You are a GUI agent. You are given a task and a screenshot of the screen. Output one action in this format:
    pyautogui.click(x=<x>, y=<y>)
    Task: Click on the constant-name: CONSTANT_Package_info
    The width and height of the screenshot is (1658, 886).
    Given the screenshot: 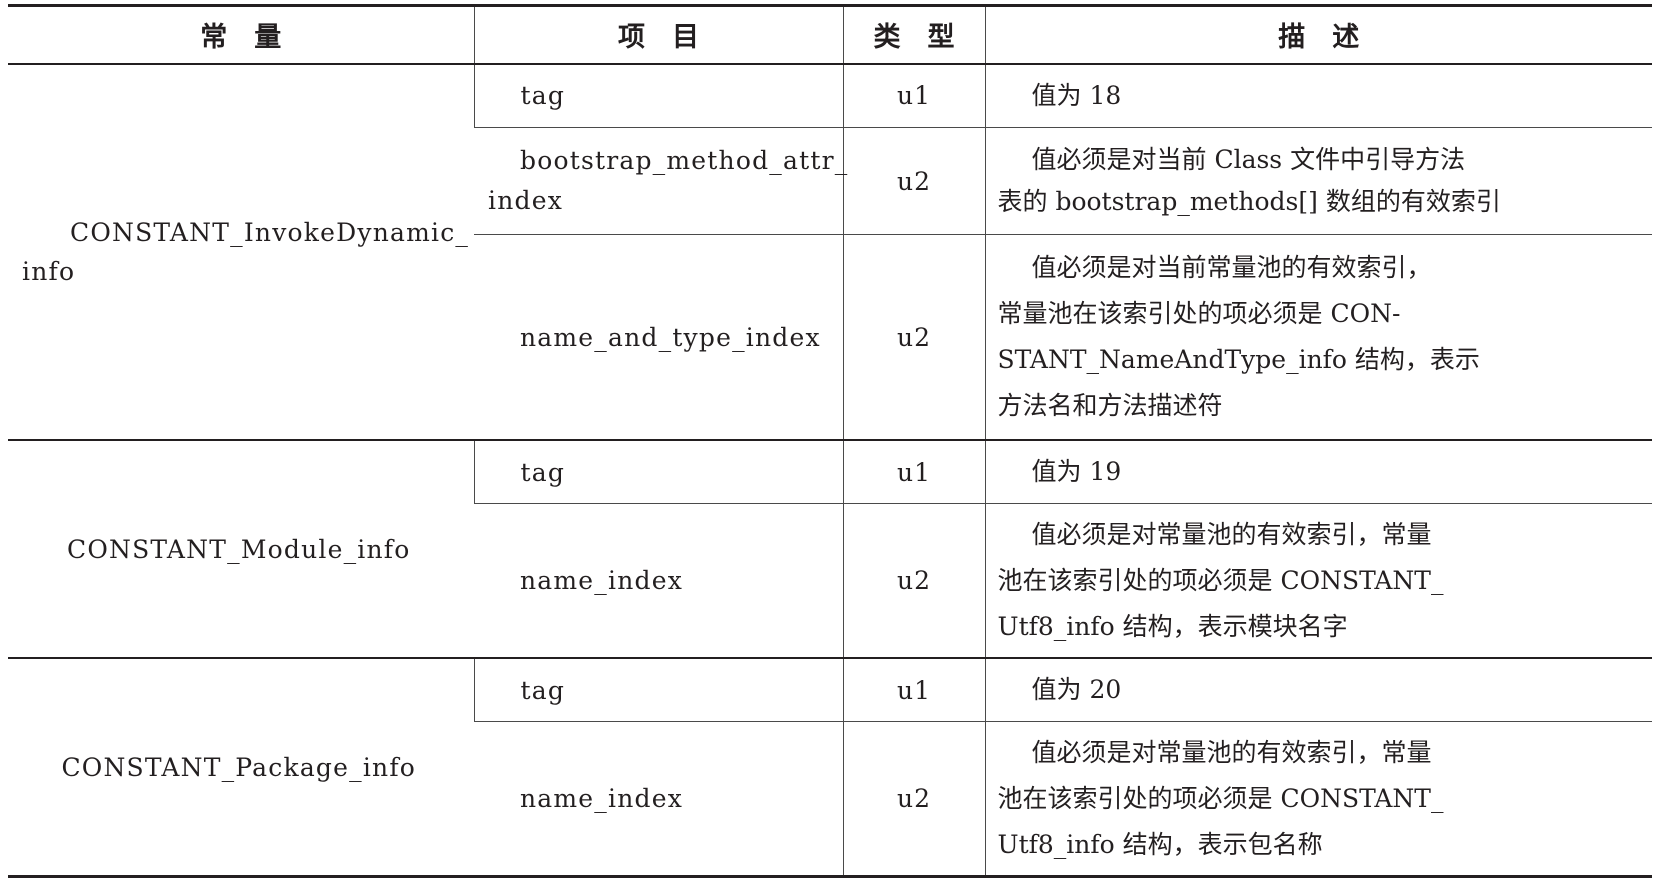 What is the action you would take?
    pyautogui.click(x=241, y=768)
    